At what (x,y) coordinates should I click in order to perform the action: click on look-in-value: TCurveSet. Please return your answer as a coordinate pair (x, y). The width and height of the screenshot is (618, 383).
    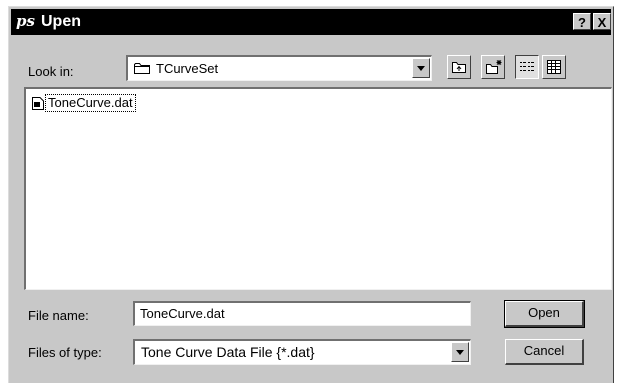
    Looking at the image, I should click on (187, 68).